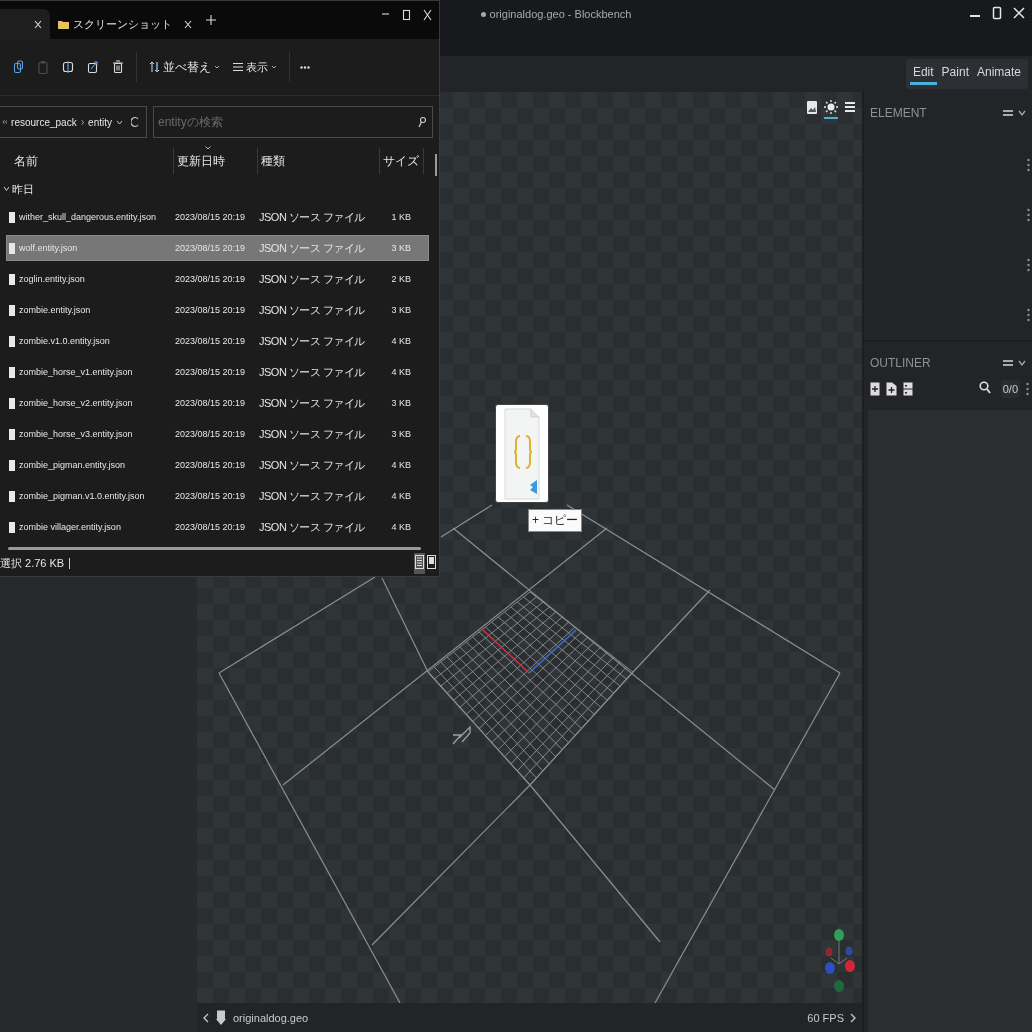 This screenshot has height=1032, width=1032. Describe the element at coordinates (135, 122) in the screenshot. I see `refresh-icon` at that location.